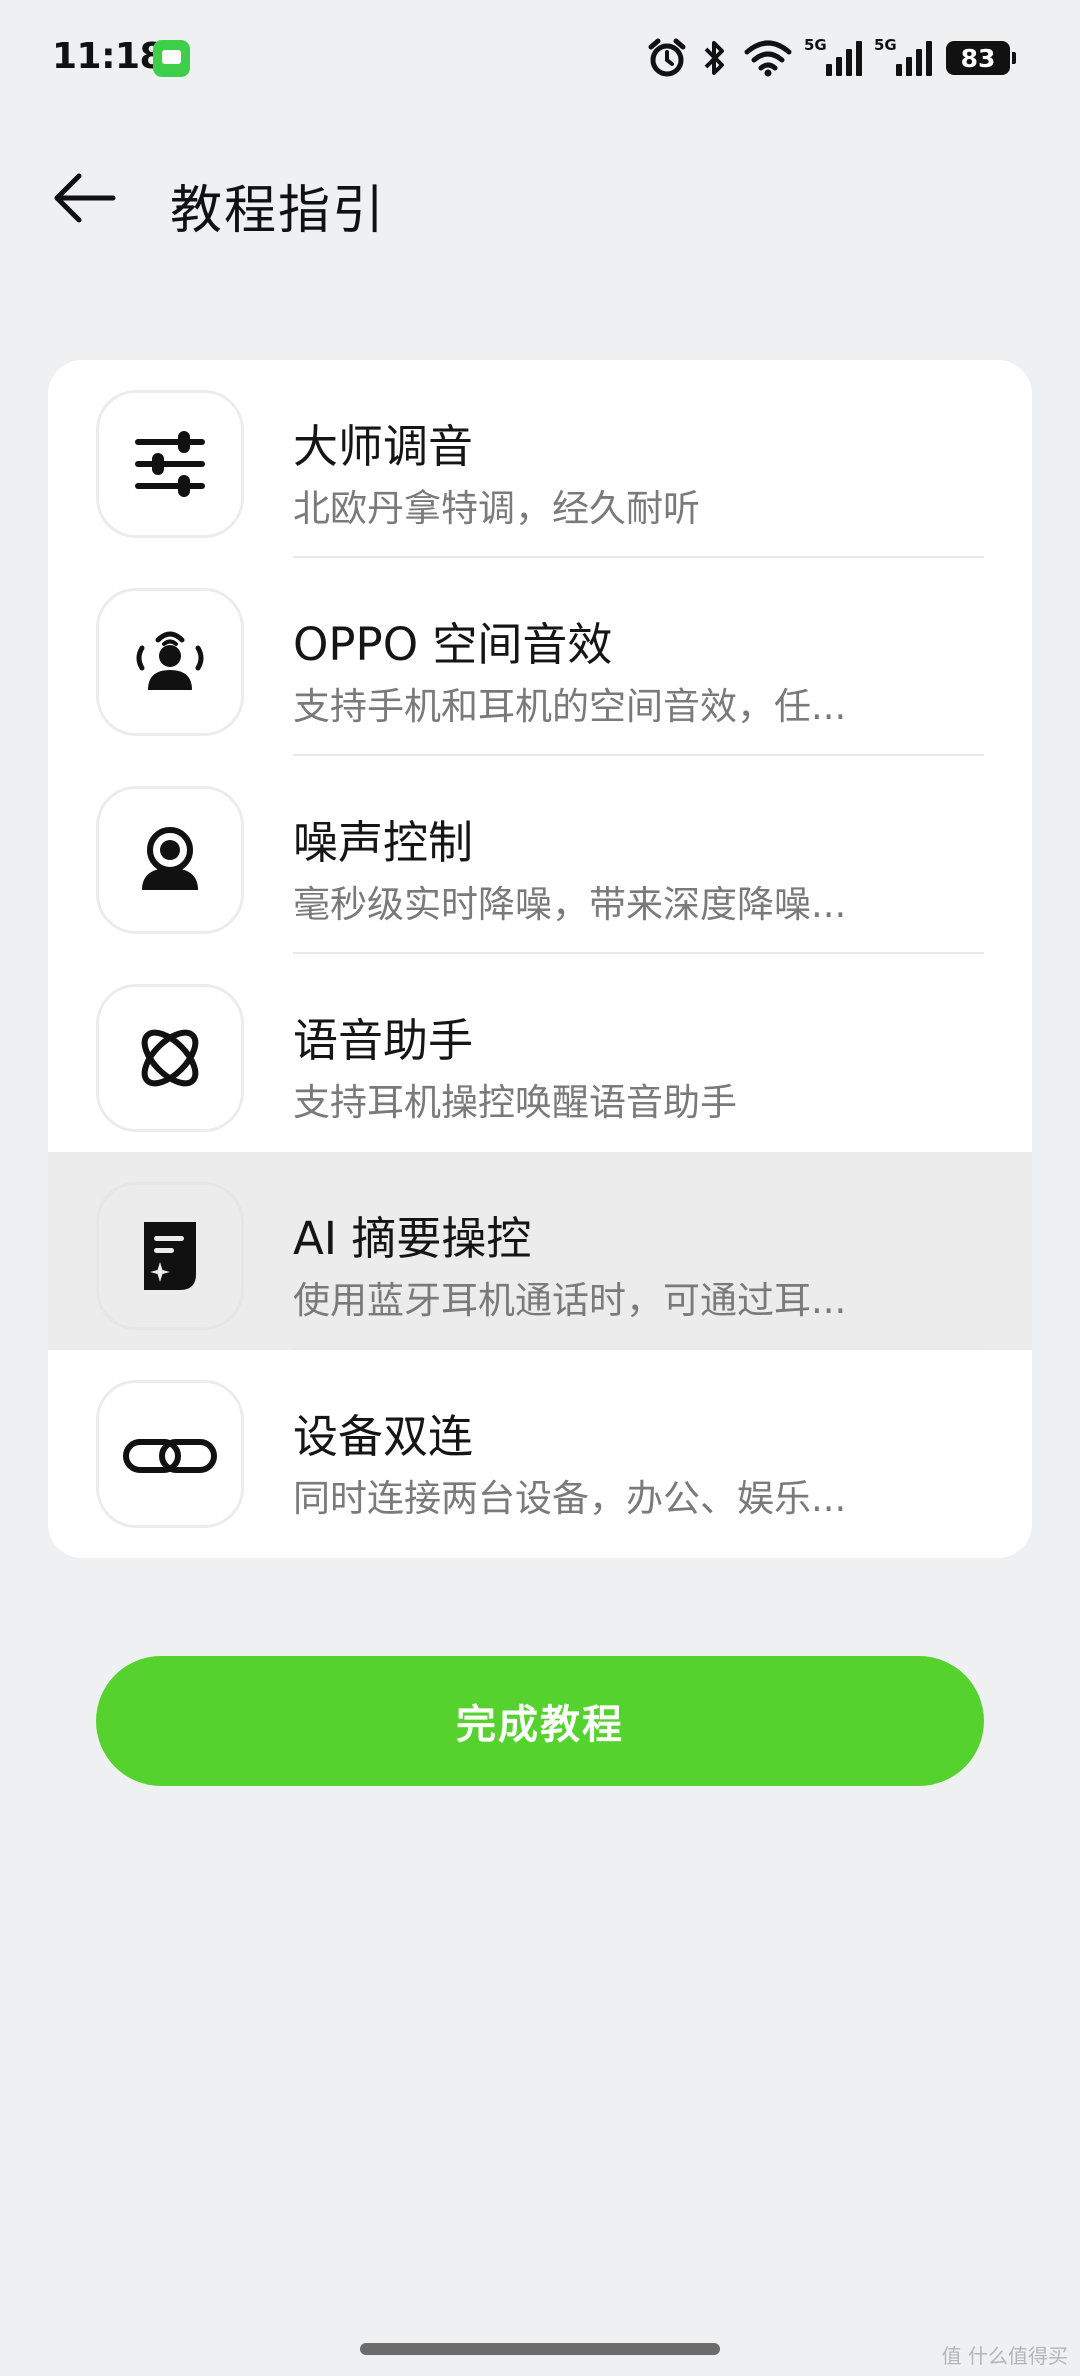  Describe the element at coordinates (714, 58) in the screenshot. I see `bluetooth-icon` at that location.